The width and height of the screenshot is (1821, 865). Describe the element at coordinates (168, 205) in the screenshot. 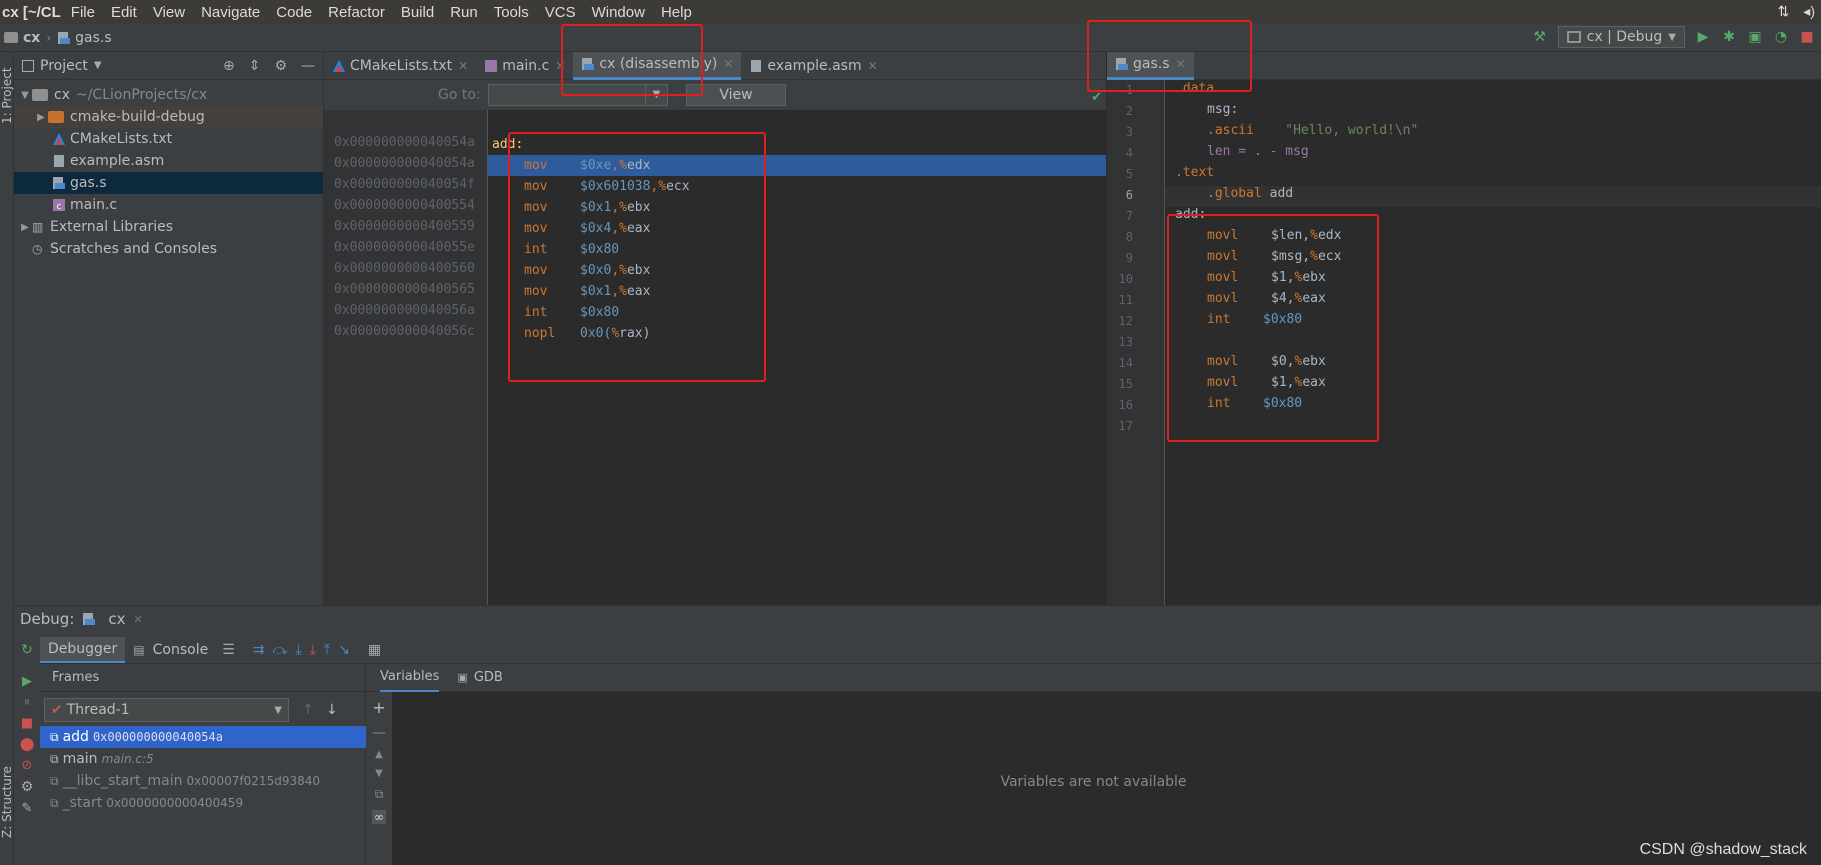

I see `tree-item-main-c: c main.c` at that location.